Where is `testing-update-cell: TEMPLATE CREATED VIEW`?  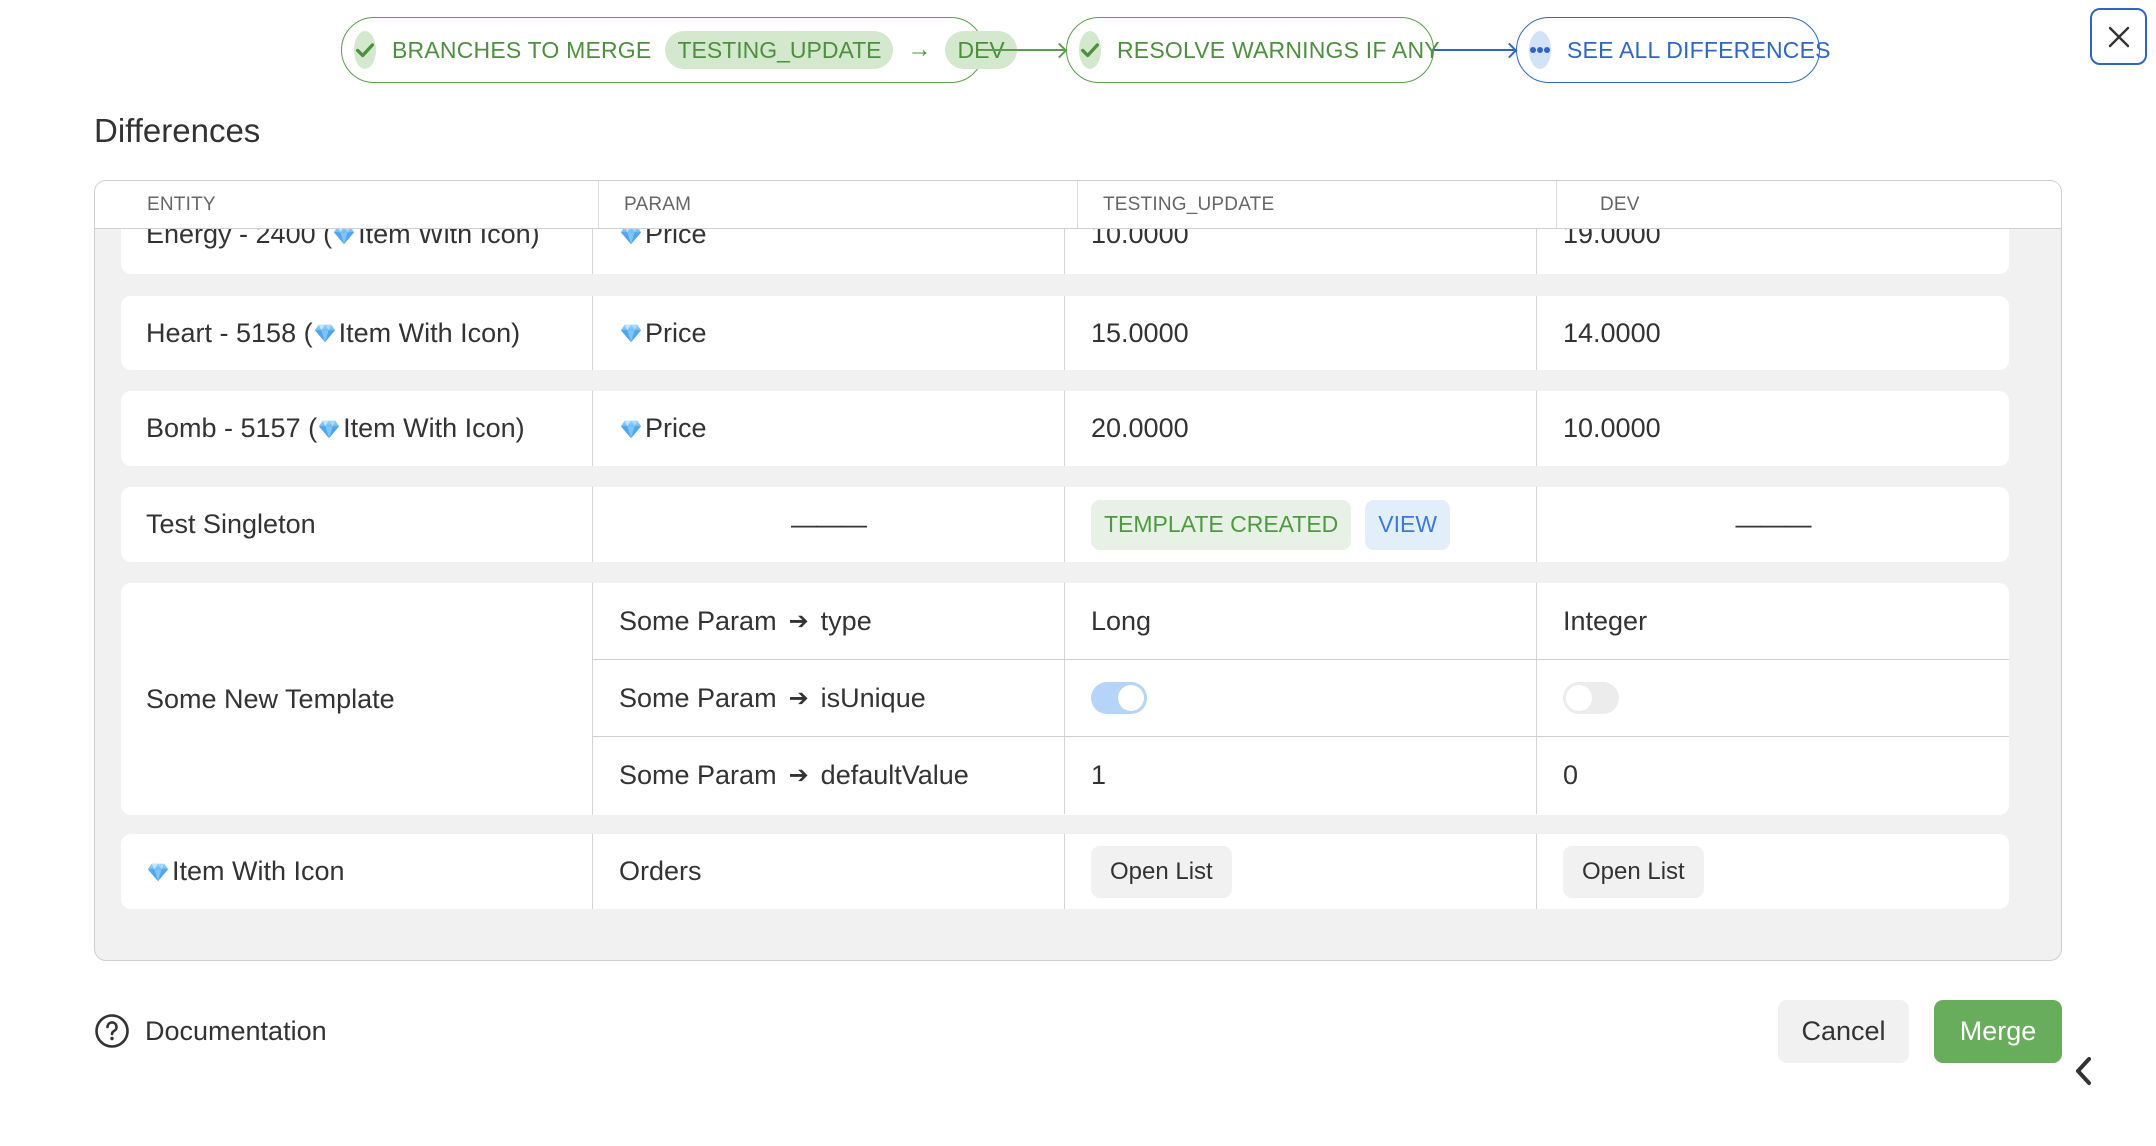
testing-update-cell: TEMPLATE CREATED VIEW is located at coordinates (1301, 524).